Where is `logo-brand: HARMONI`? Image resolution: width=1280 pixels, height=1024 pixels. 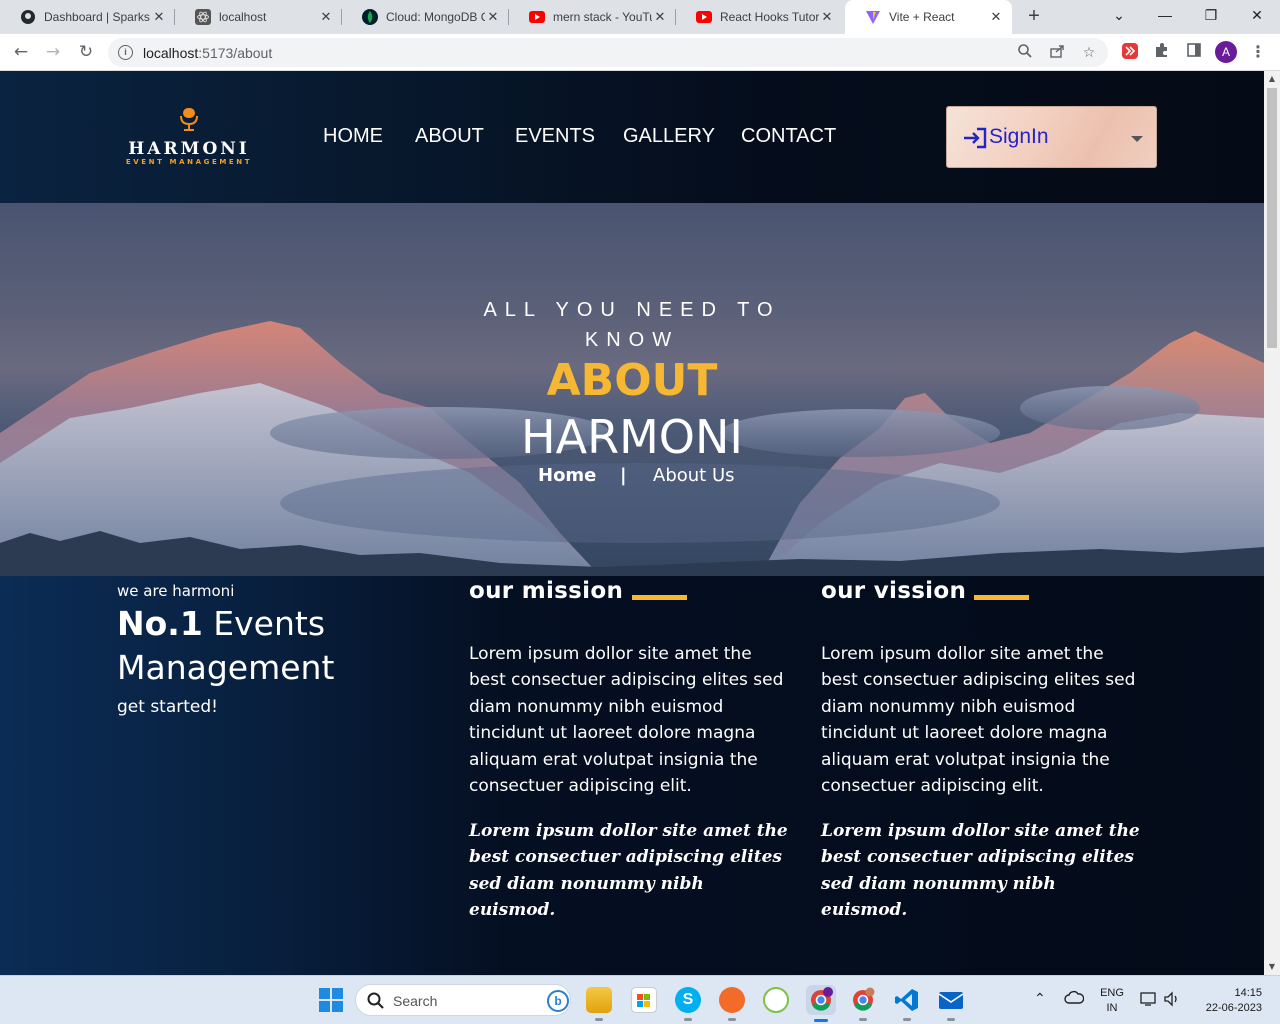
logo-brand: HARMONI is located at coordinates (189, 149).